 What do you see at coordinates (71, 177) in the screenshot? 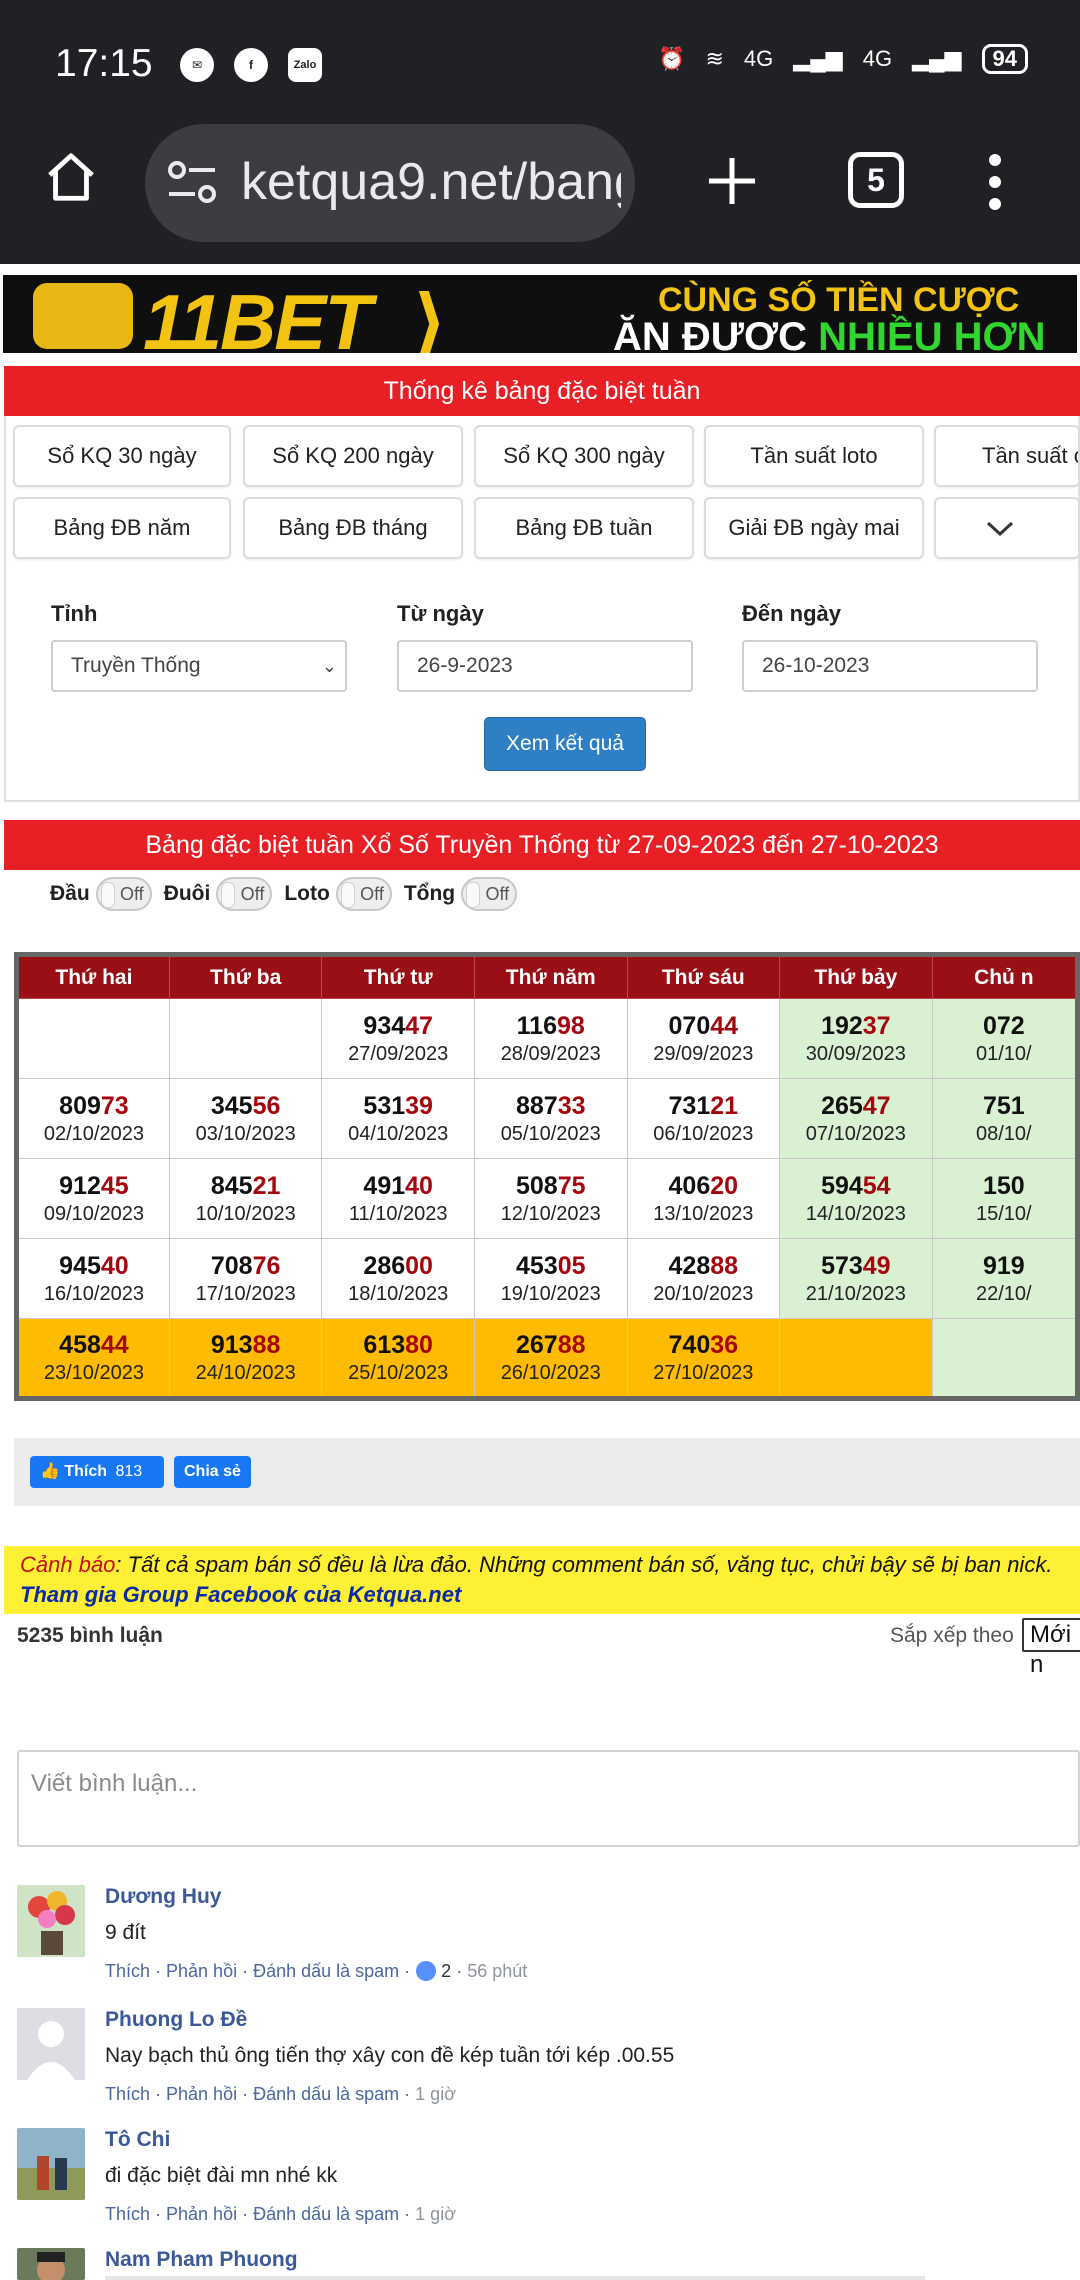
I see `home-icon` at bounding box center [71, 177].